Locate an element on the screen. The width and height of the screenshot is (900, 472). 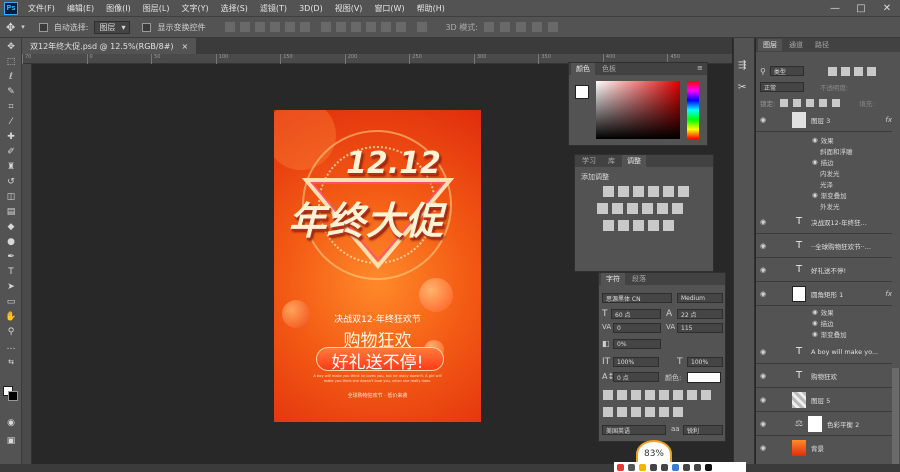
bw-icon is located at coordinates (632, 208).